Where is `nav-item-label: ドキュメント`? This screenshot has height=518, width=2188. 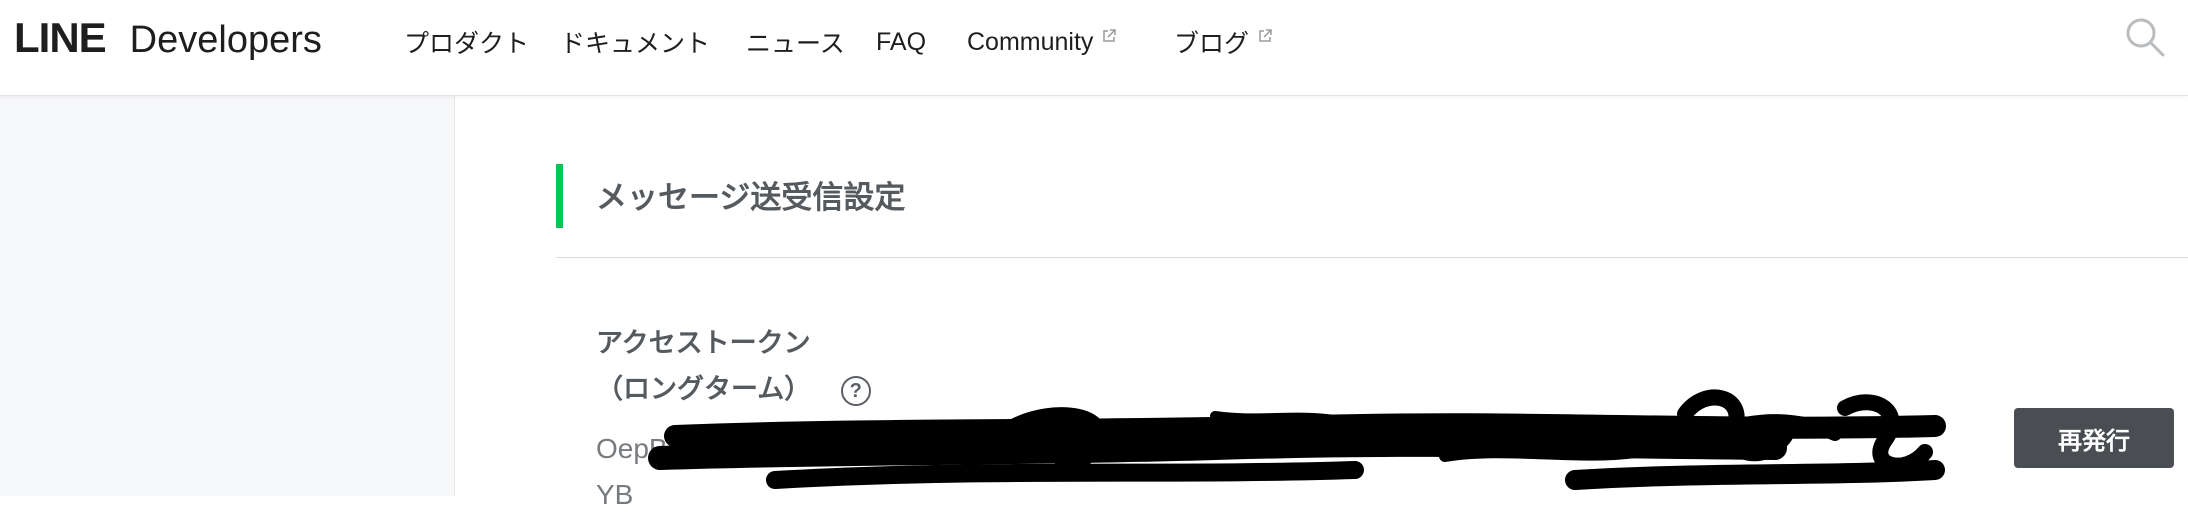 nav-item-label: ドキュメント is located at coordinates (635, 44).